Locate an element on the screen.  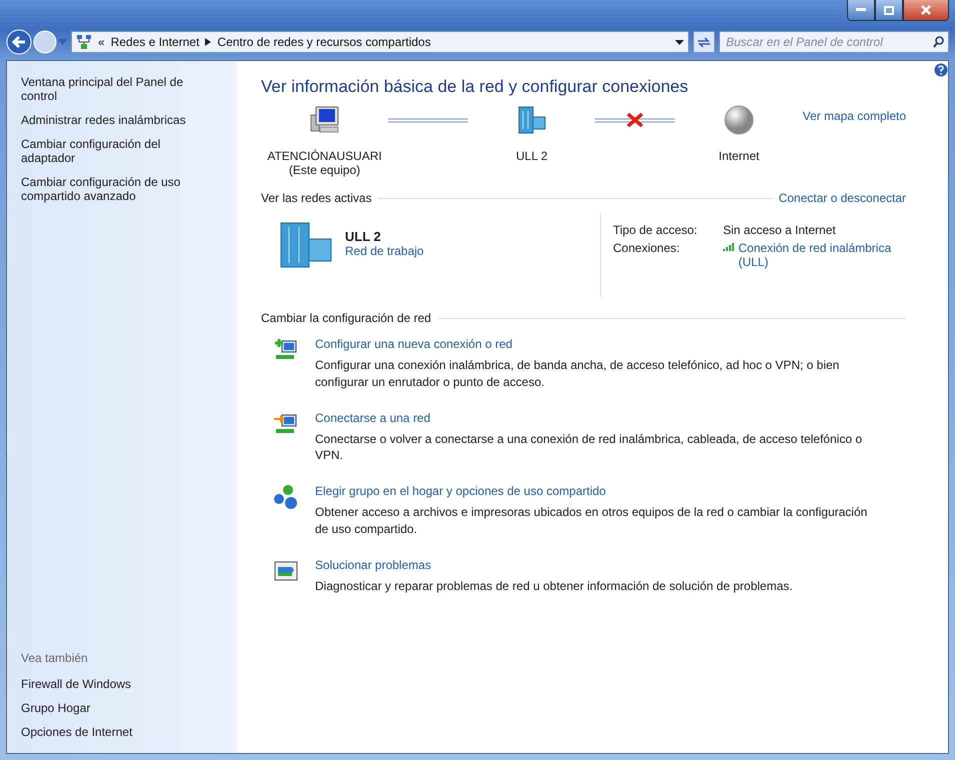
maximize-icon is located at coordinates (889, 10).